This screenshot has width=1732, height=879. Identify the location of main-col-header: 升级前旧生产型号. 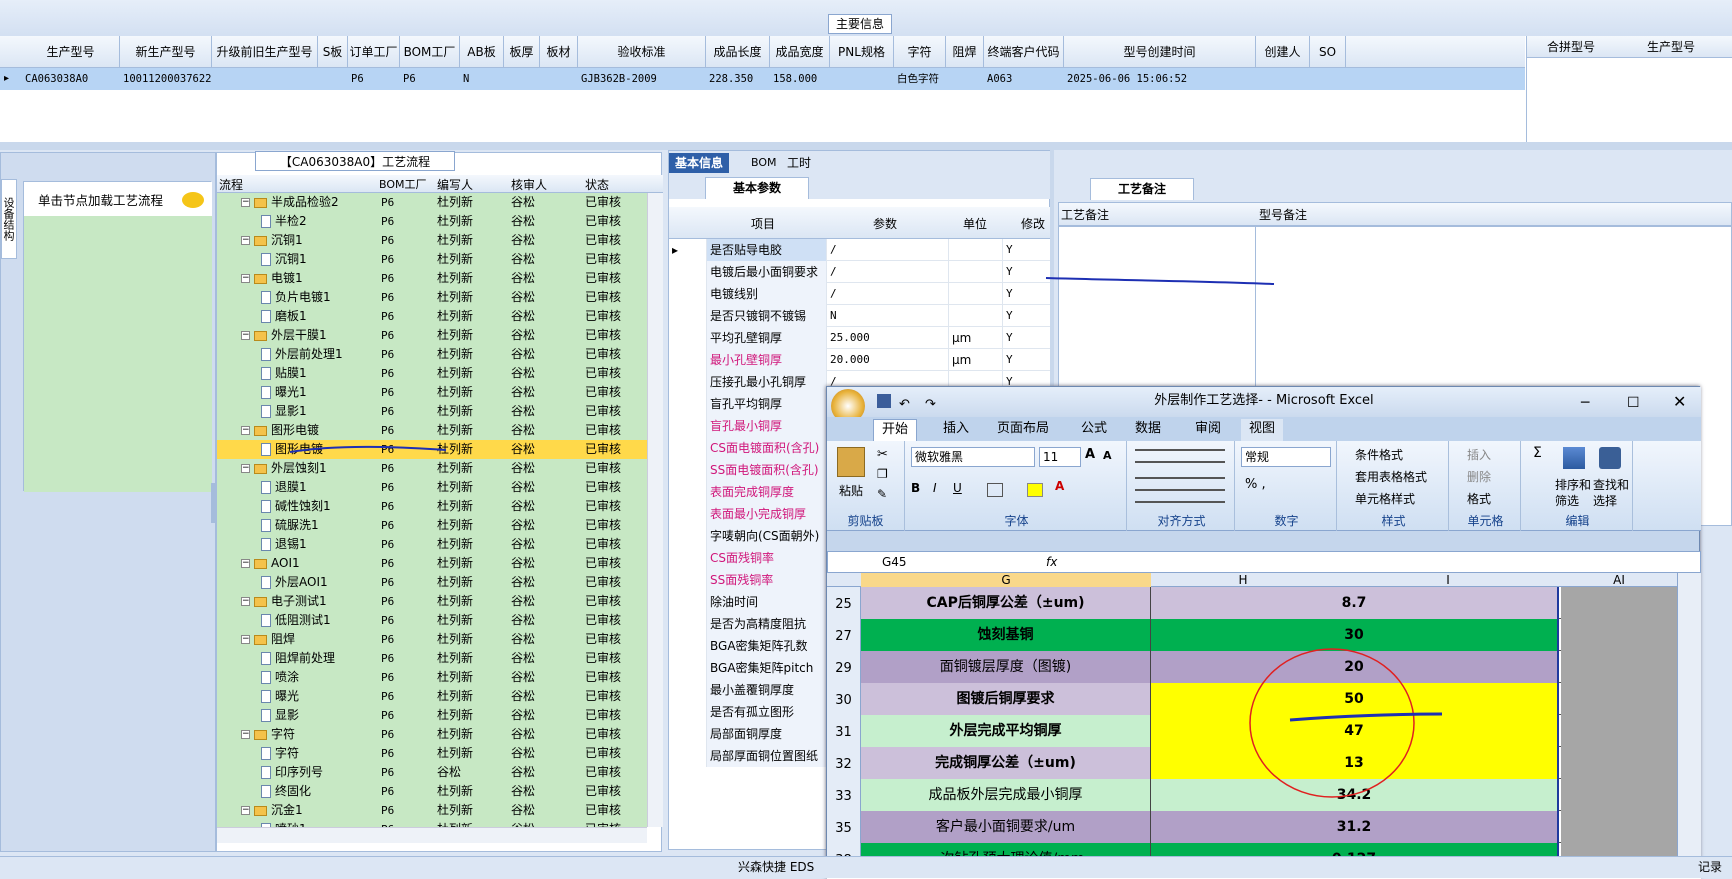
(265, 52).